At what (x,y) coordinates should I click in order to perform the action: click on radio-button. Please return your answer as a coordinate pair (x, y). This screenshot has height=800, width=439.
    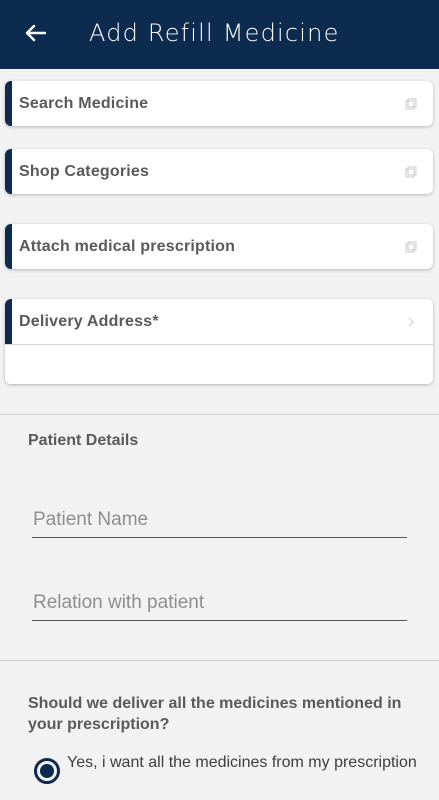
    Looking at the image, I should click on (47, 771).